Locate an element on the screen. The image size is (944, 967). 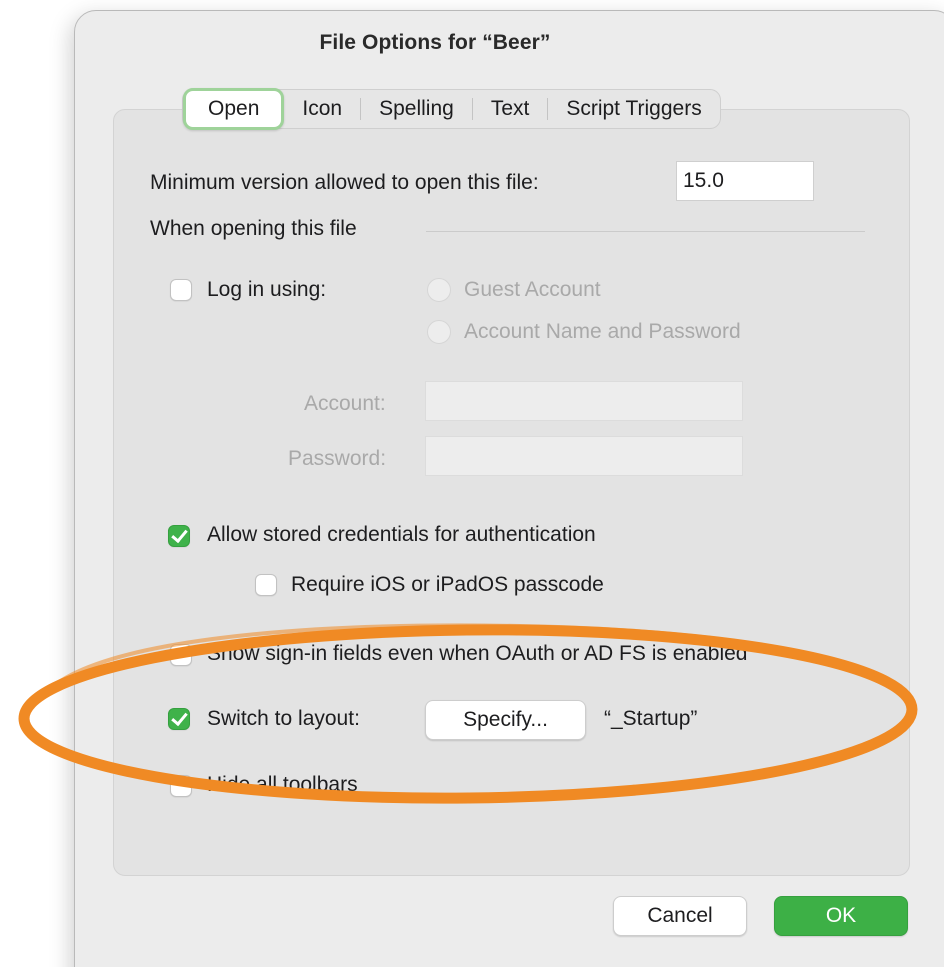
cancel-button: Cancel is located at coordinates (680, 916).